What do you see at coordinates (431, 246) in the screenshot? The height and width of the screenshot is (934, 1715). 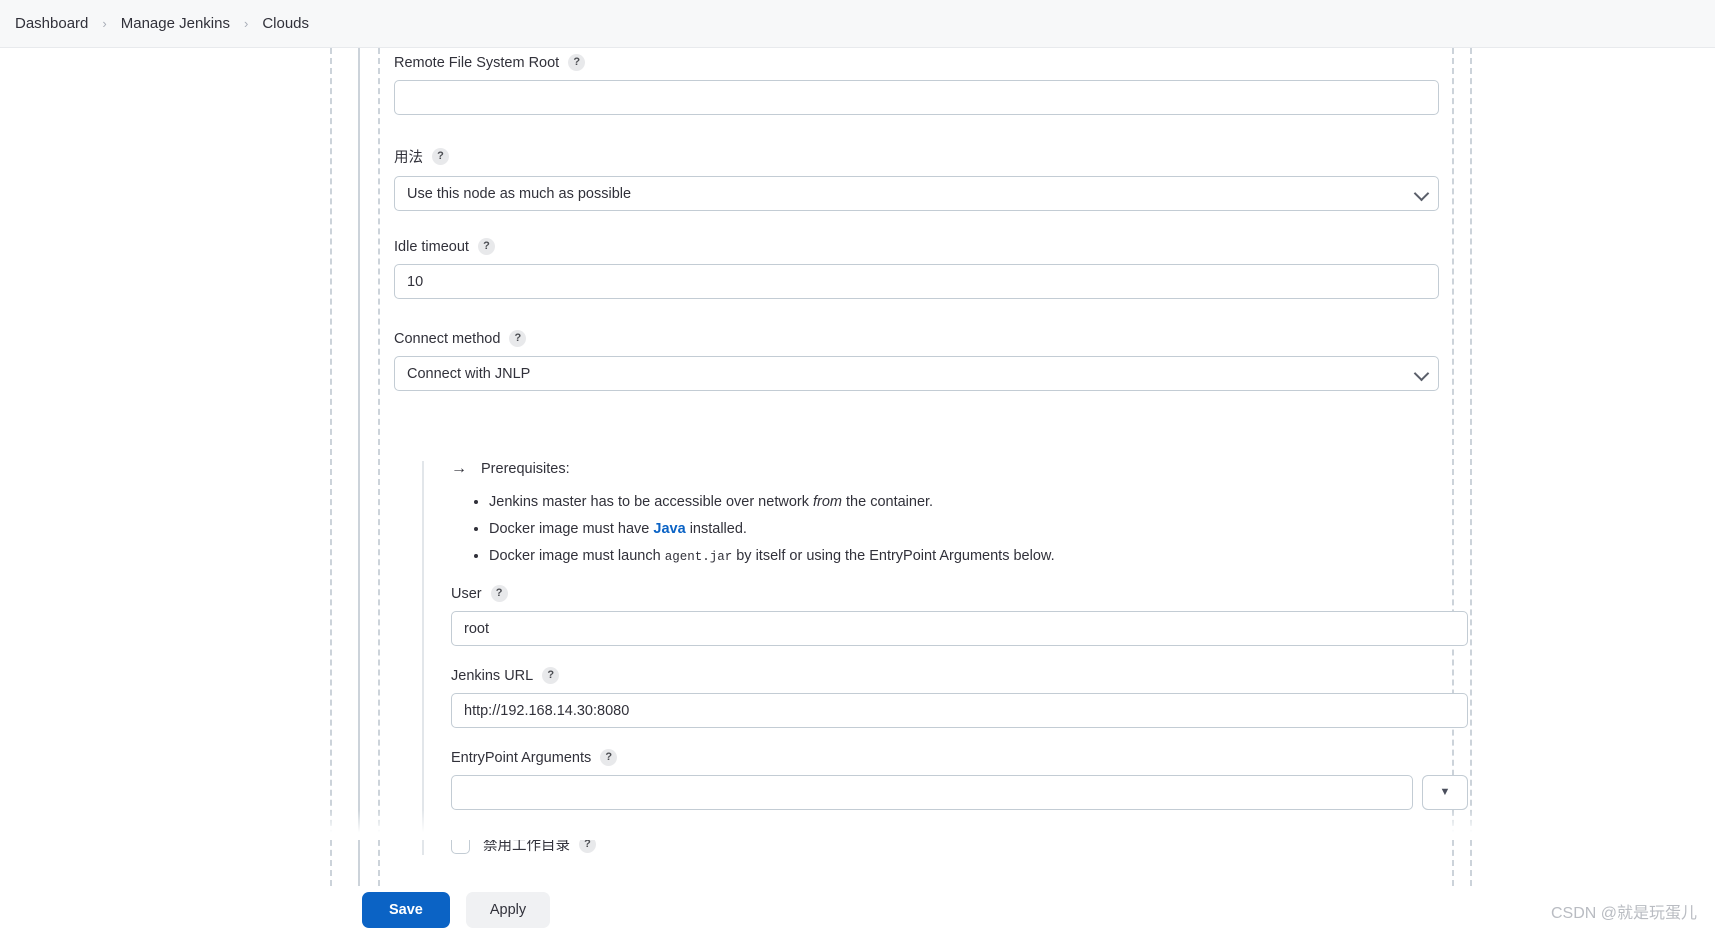 I see `label-text: Idle timeout` at bounding box center [431, 246].